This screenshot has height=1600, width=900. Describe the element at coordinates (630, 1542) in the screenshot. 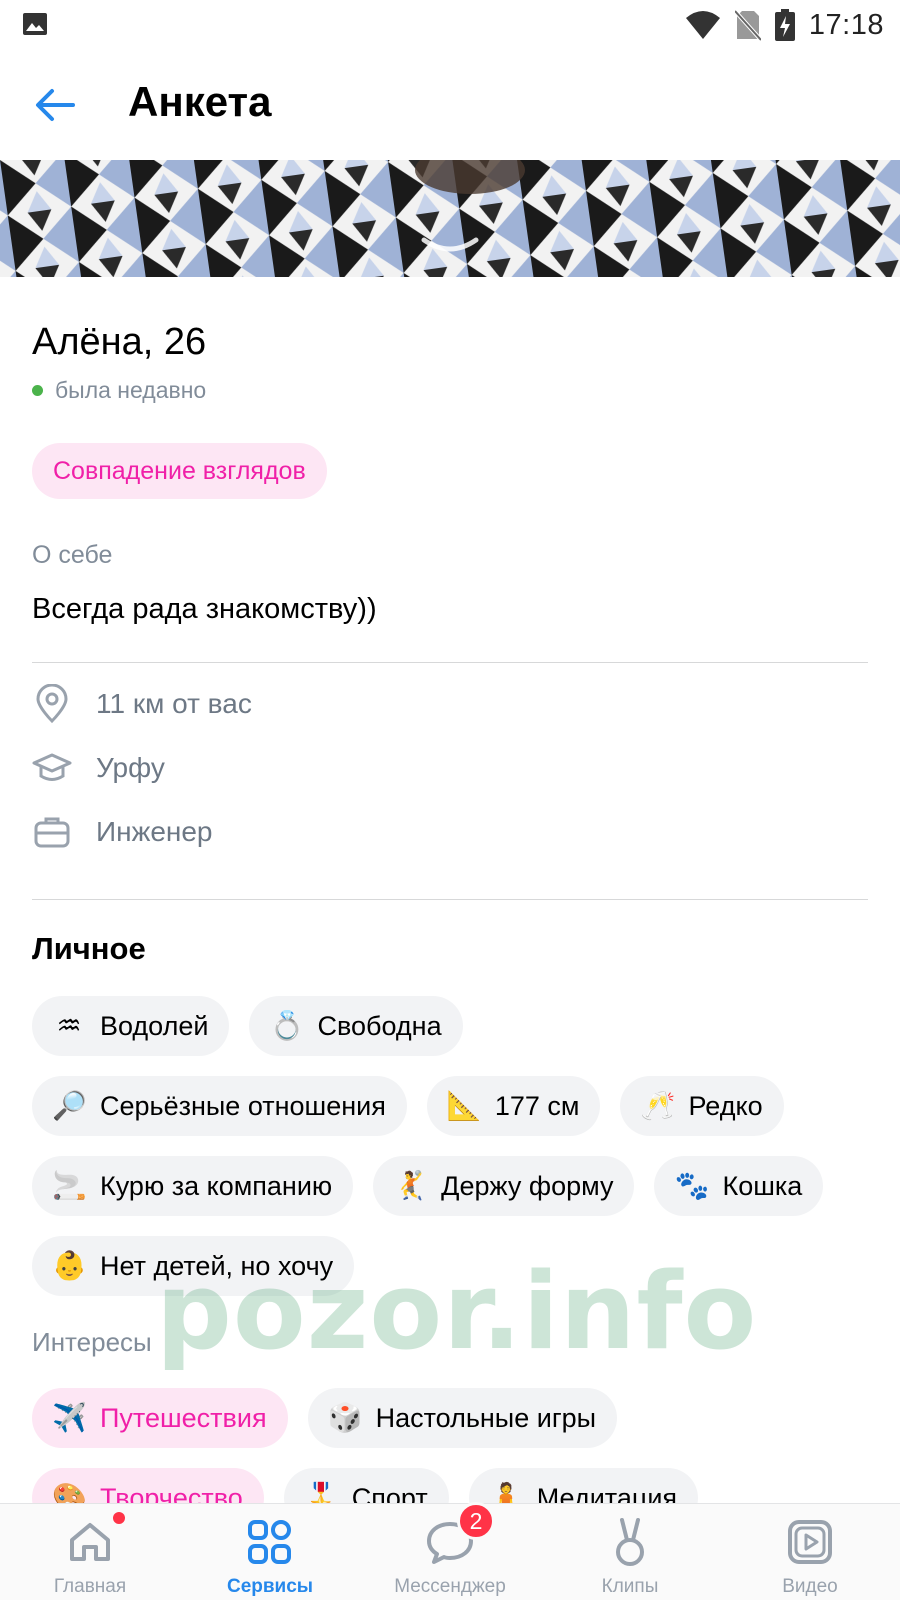

I see `clips-icon` at that location.